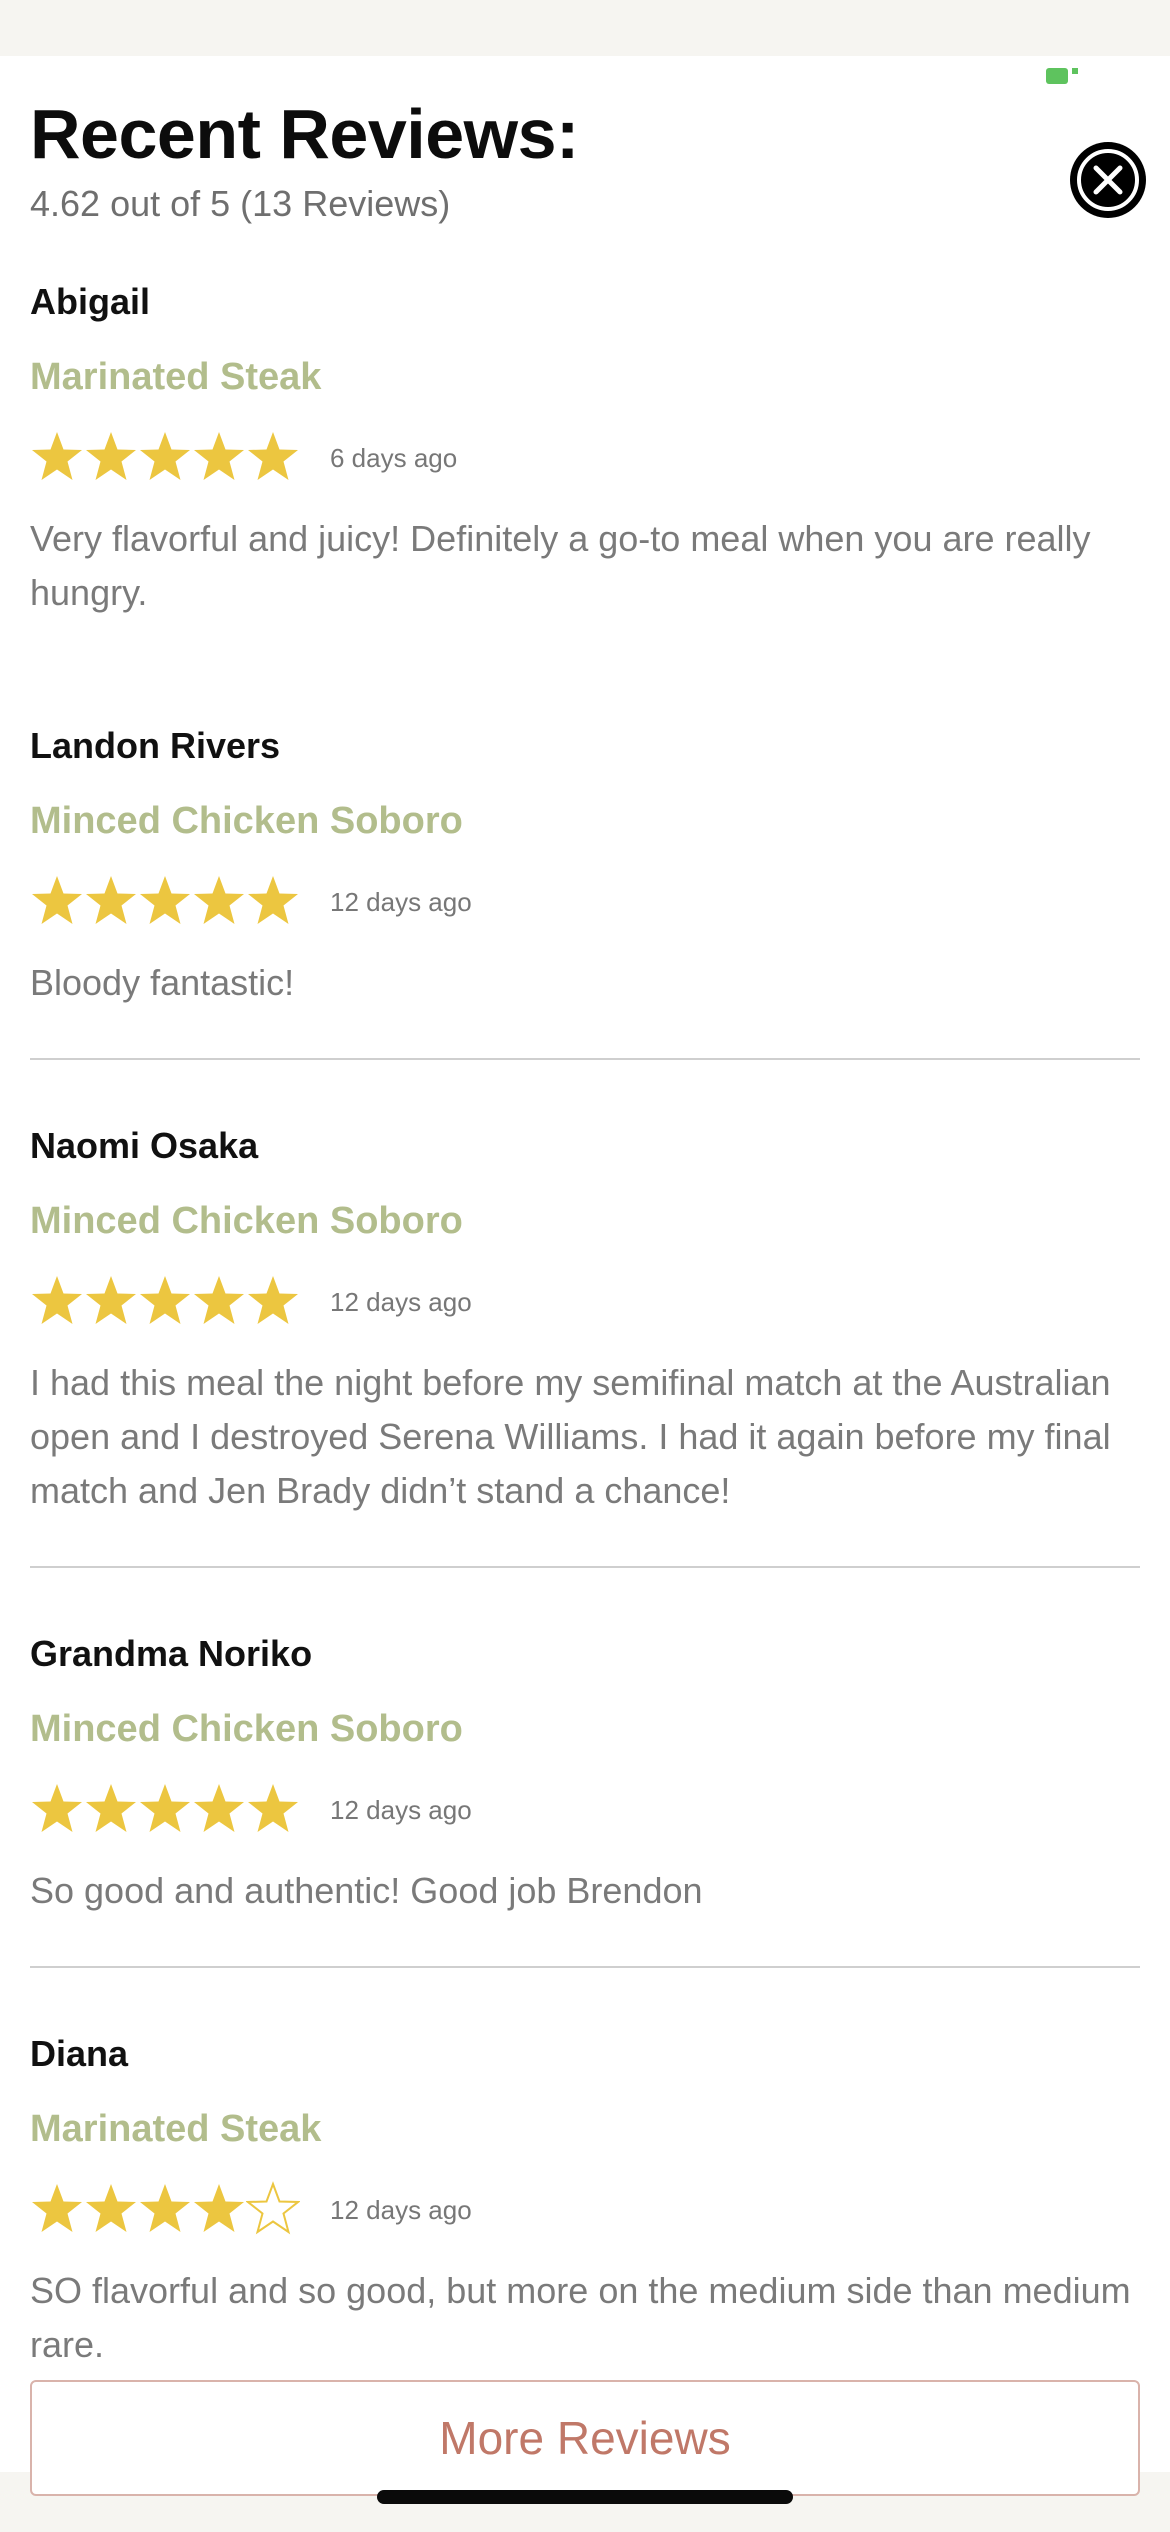 The image size is (1170, 2532). Describe the element at coordinates (585, 2497) in the screenshot. I see `home-indicator` at that location.